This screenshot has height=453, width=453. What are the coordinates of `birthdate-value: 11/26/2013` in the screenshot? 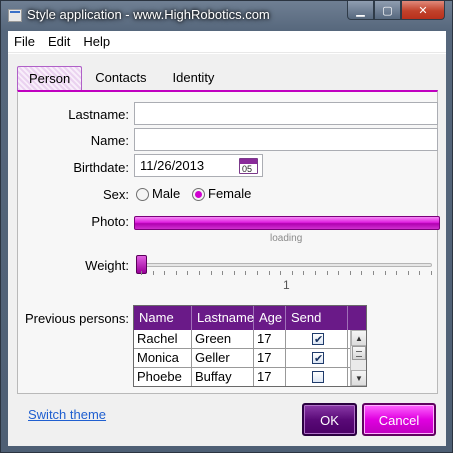 It's located at (172, 165).